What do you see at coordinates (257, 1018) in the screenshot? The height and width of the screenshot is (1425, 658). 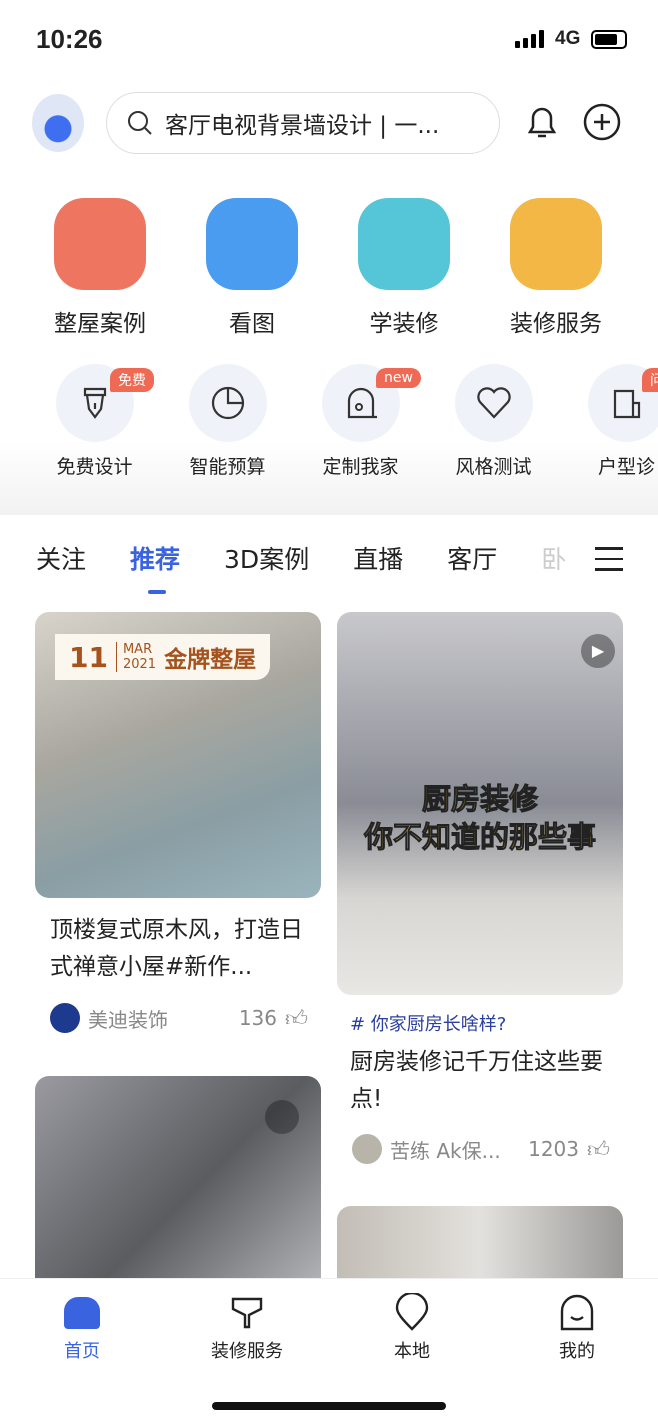 I see `like-count: 136` at bounding box center [257, 1018].